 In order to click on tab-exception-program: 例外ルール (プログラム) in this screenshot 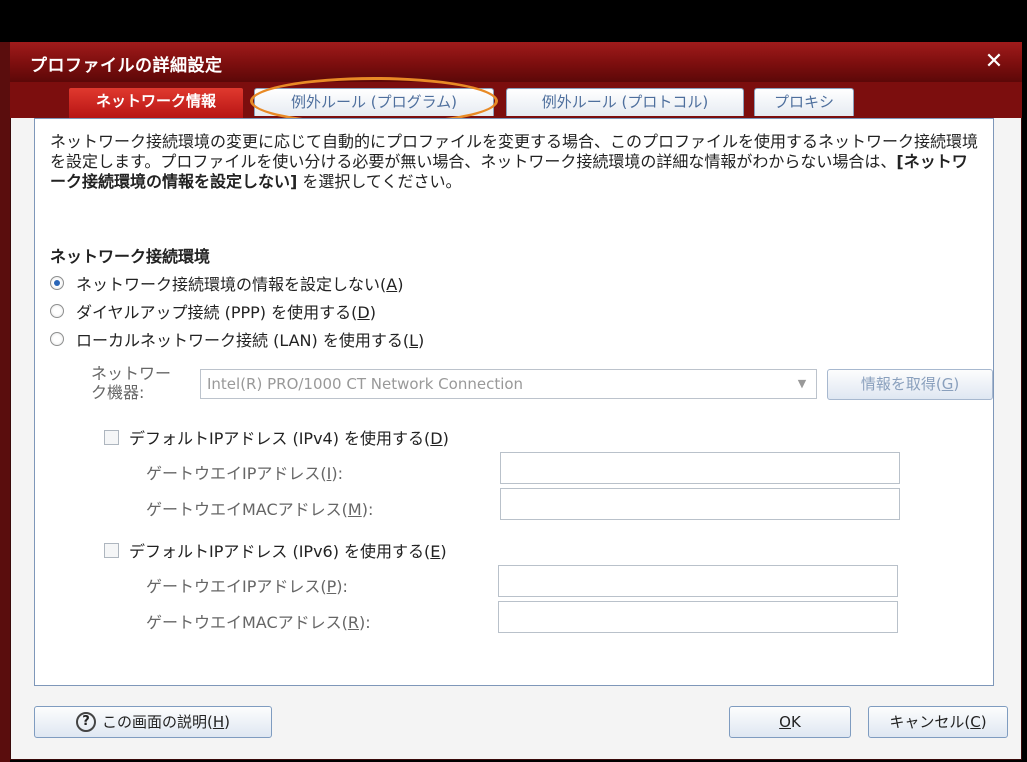, I will do `click(374, 102)`.